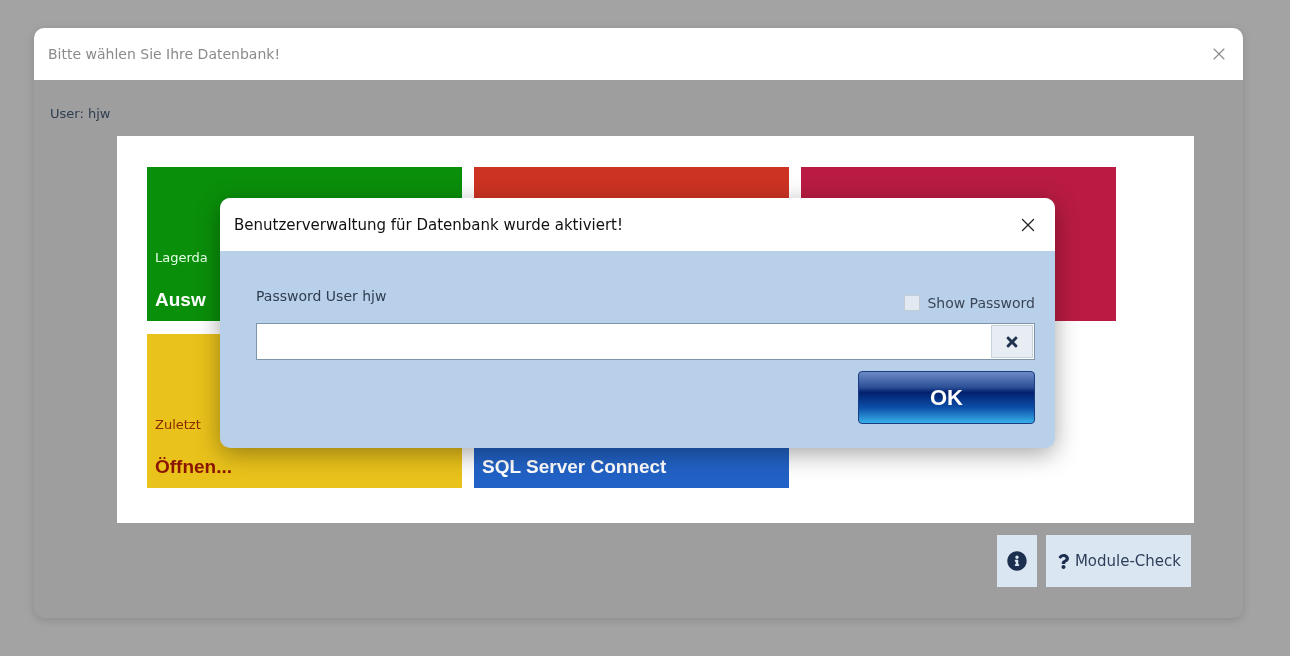  I want to click on clear-button, so click(1012, 341).